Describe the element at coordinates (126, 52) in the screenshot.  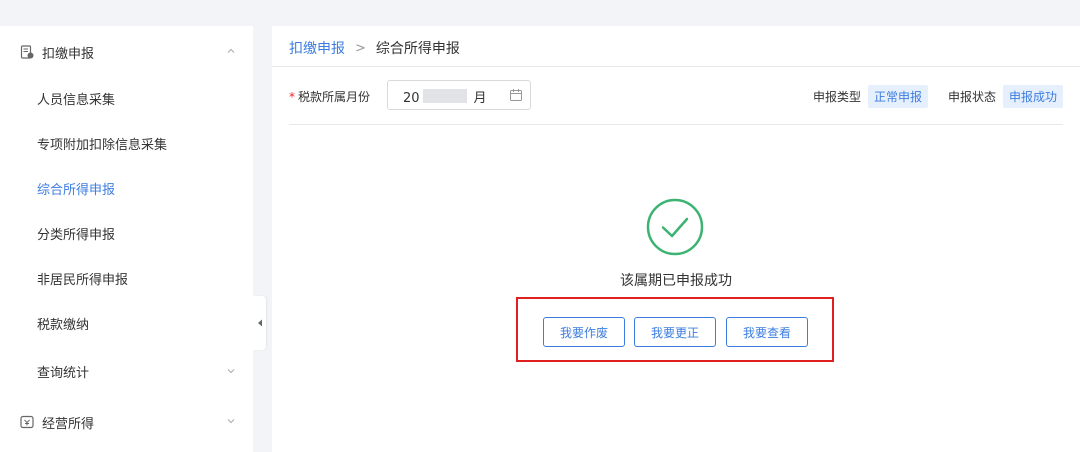
I see `sidebar-group-withholding: 扣缴申报` at that location.